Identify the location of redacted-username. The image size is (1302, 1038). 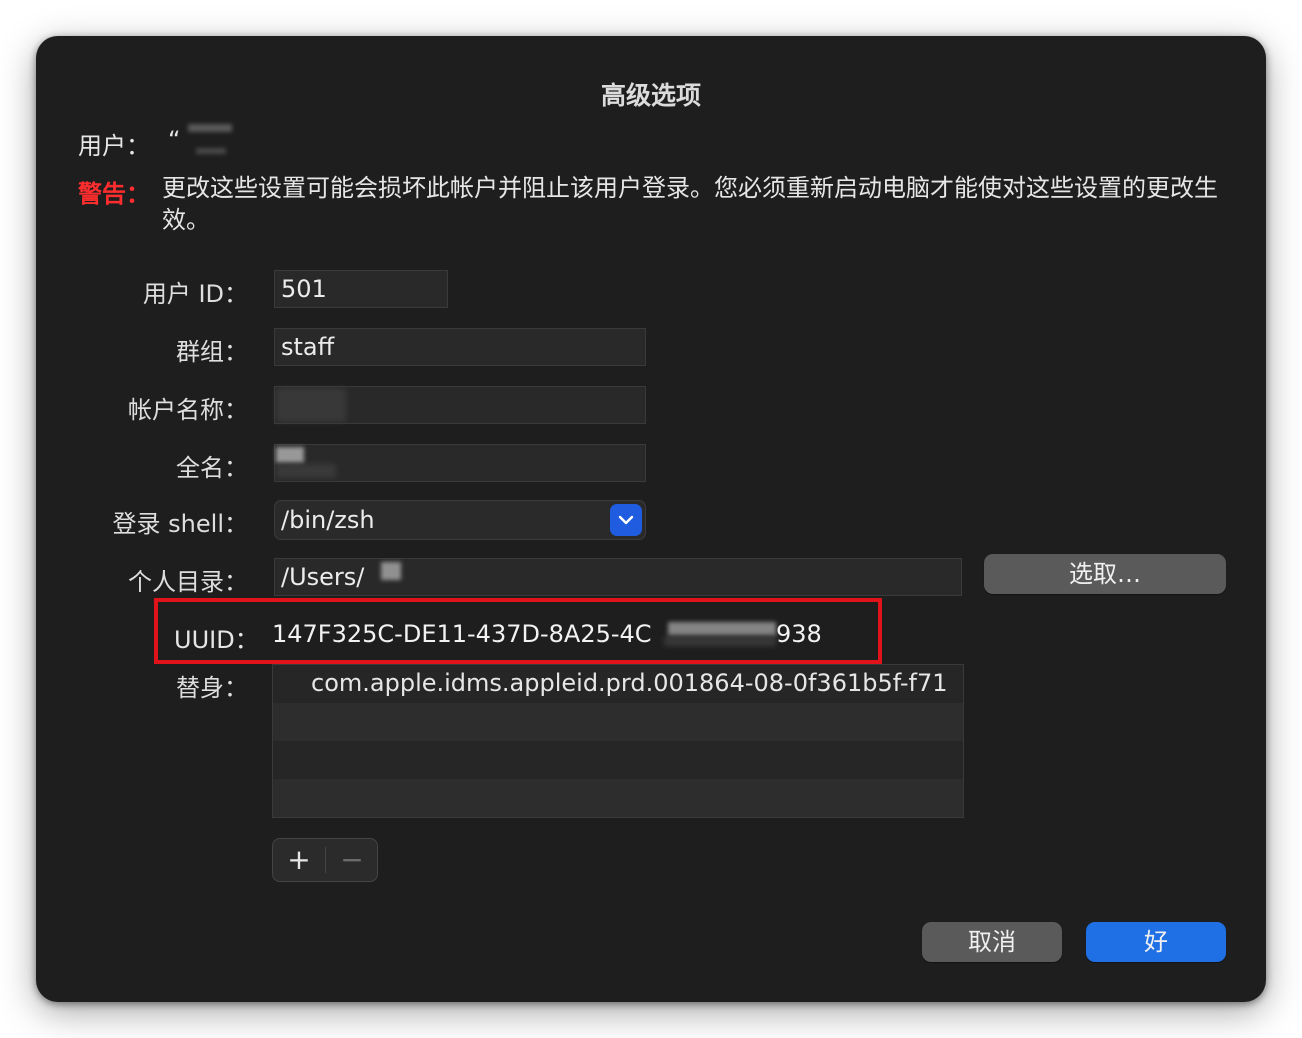
(210, 128).